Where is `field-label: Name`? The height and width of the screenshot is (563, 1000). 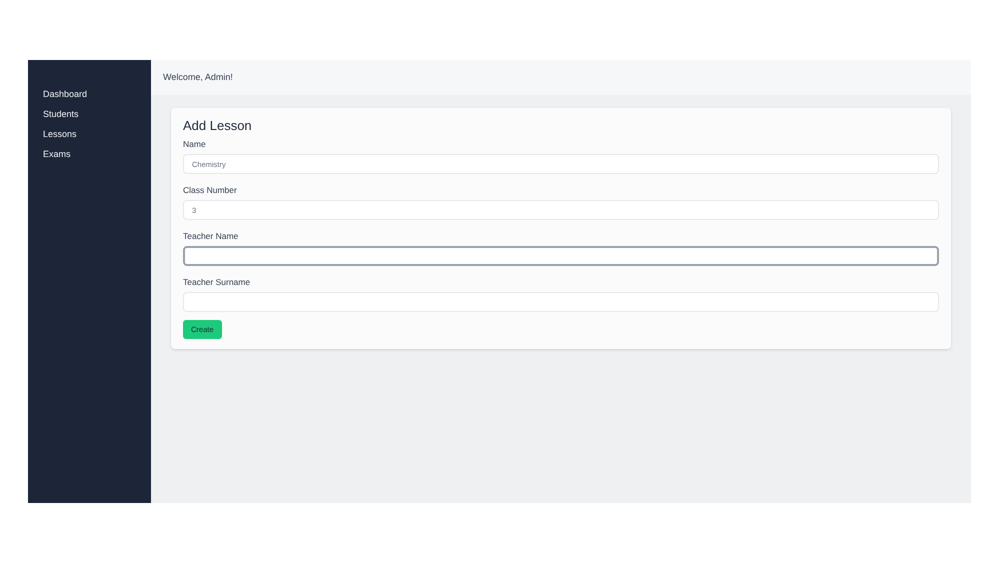
field-label: Name is located at coordinates (194, 144).